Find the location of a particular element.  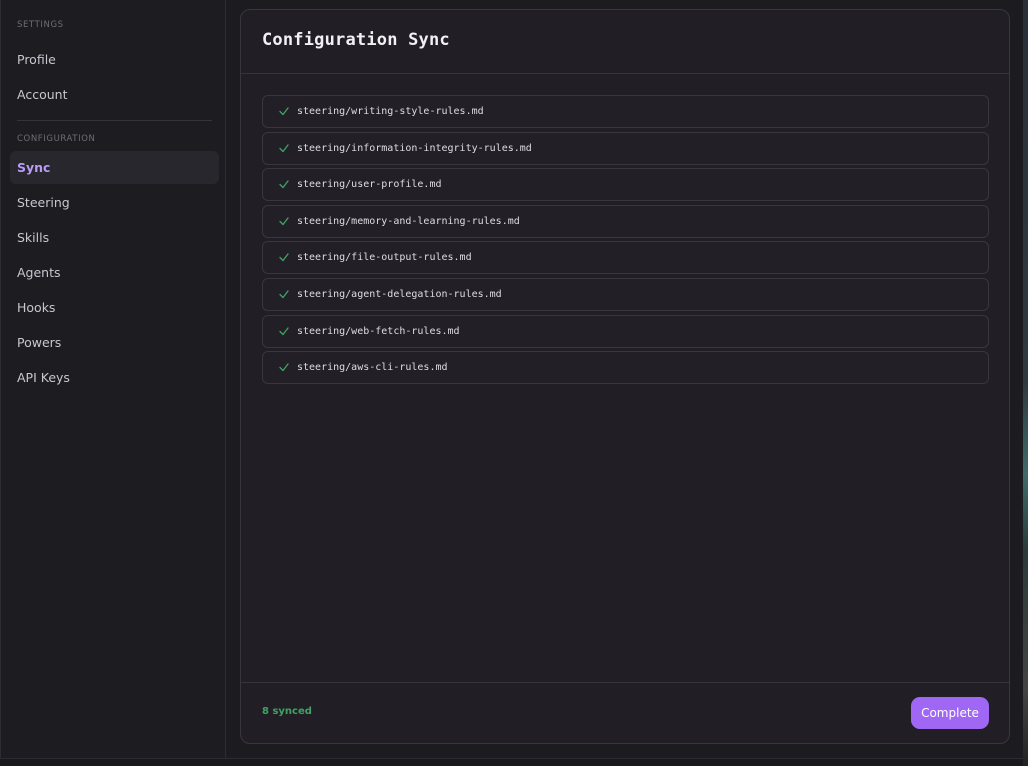

sidebar-item-agents: Agents is located at coordinates (114, 272).